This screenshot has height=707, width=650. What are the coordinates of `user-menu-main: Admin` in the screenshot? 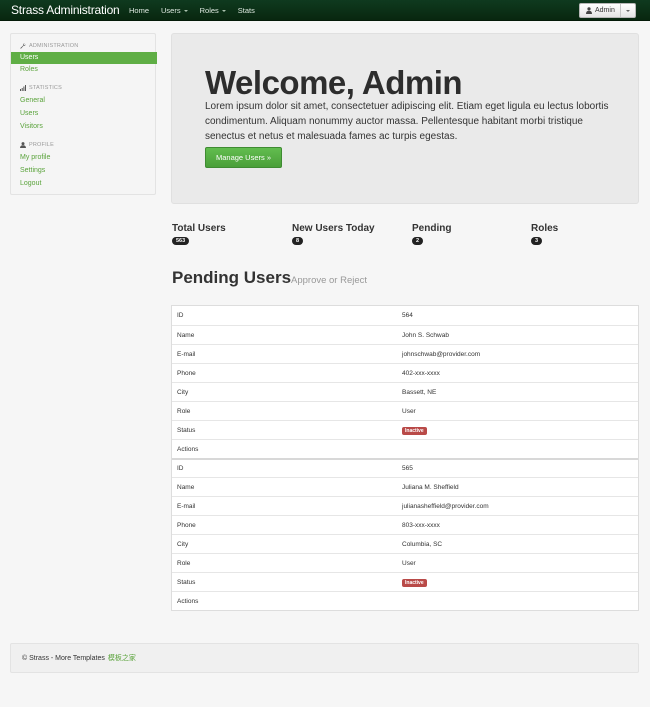 It's located at (600, 10).